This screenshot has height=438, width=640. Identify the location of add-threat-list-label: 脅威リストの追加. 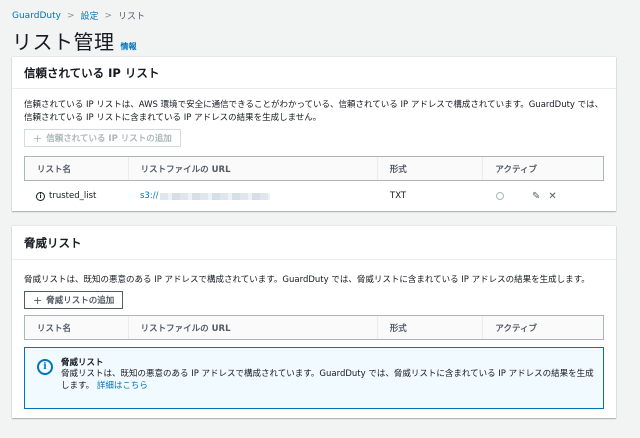
(80, 301).